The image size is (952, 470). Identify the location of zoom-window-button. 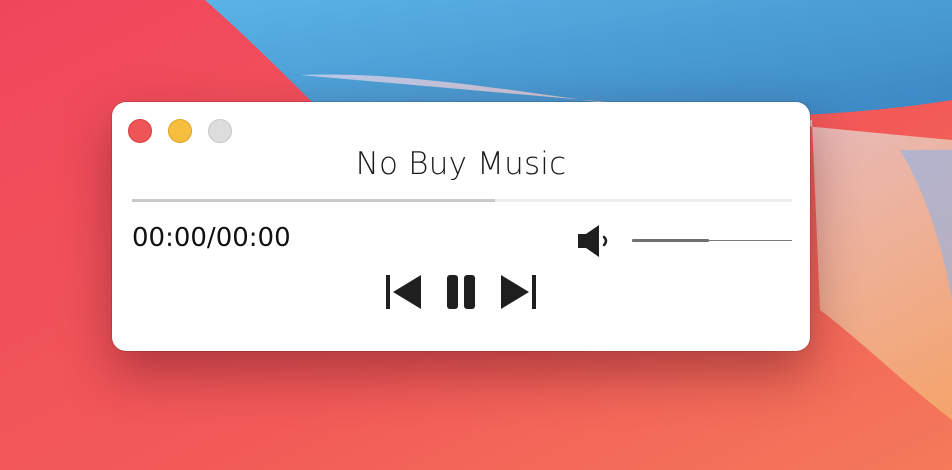
(220, 131).